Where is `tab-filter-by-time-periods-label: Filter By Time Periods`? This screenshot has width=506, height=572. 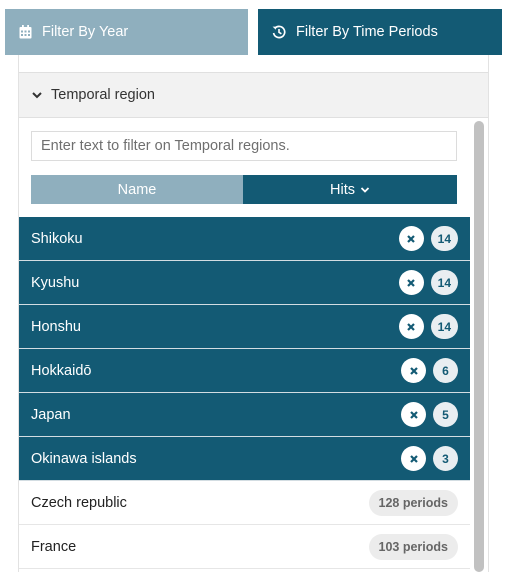 tab-filter-by-time-periods-label: Filter By Time Periods is located at coordinates (367, 32).